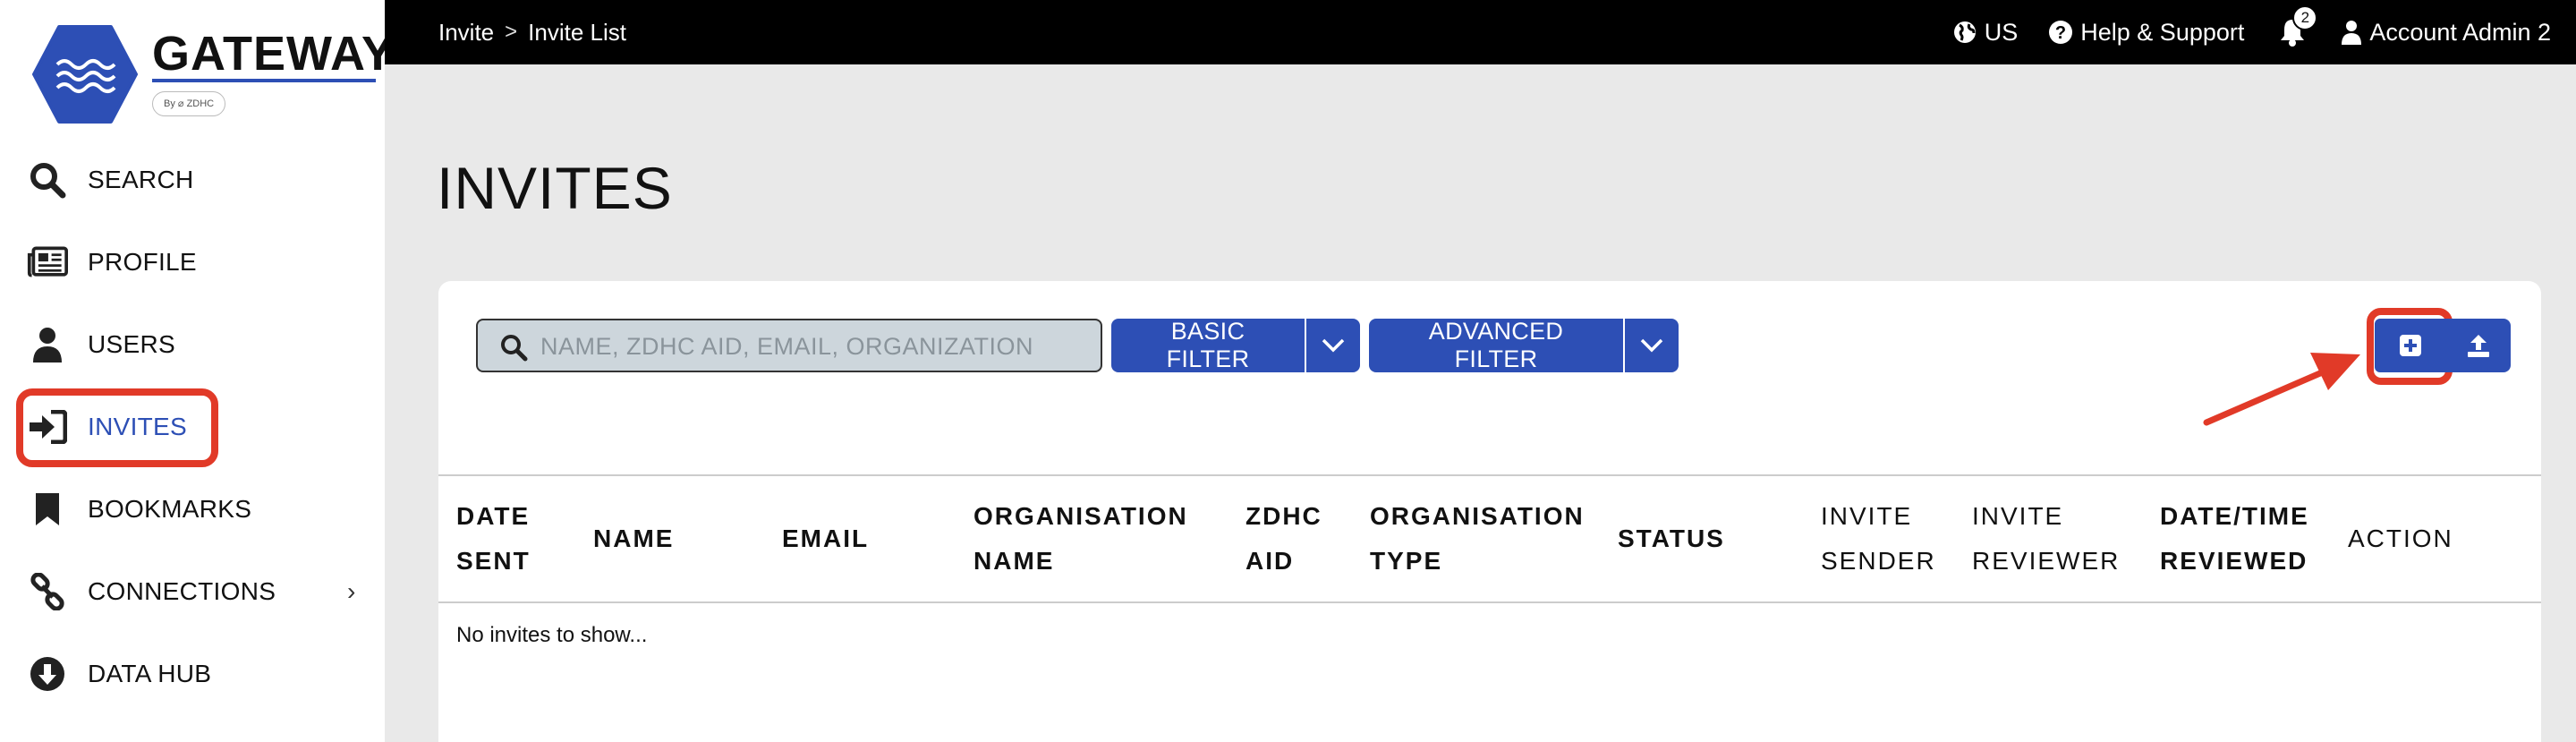  Describe the element at coordinates (142, 262) in the screenshot. I see `sidebar-item-label: PROFILE` at that location.